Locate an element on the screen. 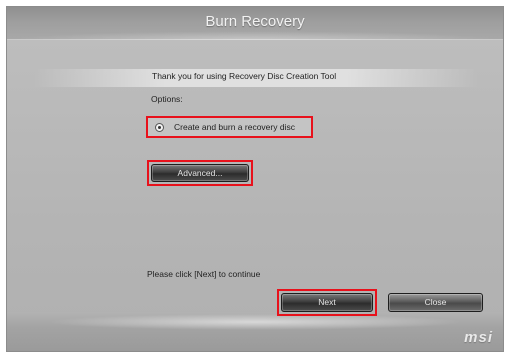  create-burn-option: Create and burn a recovery disc is located at coordinates (229, 127).